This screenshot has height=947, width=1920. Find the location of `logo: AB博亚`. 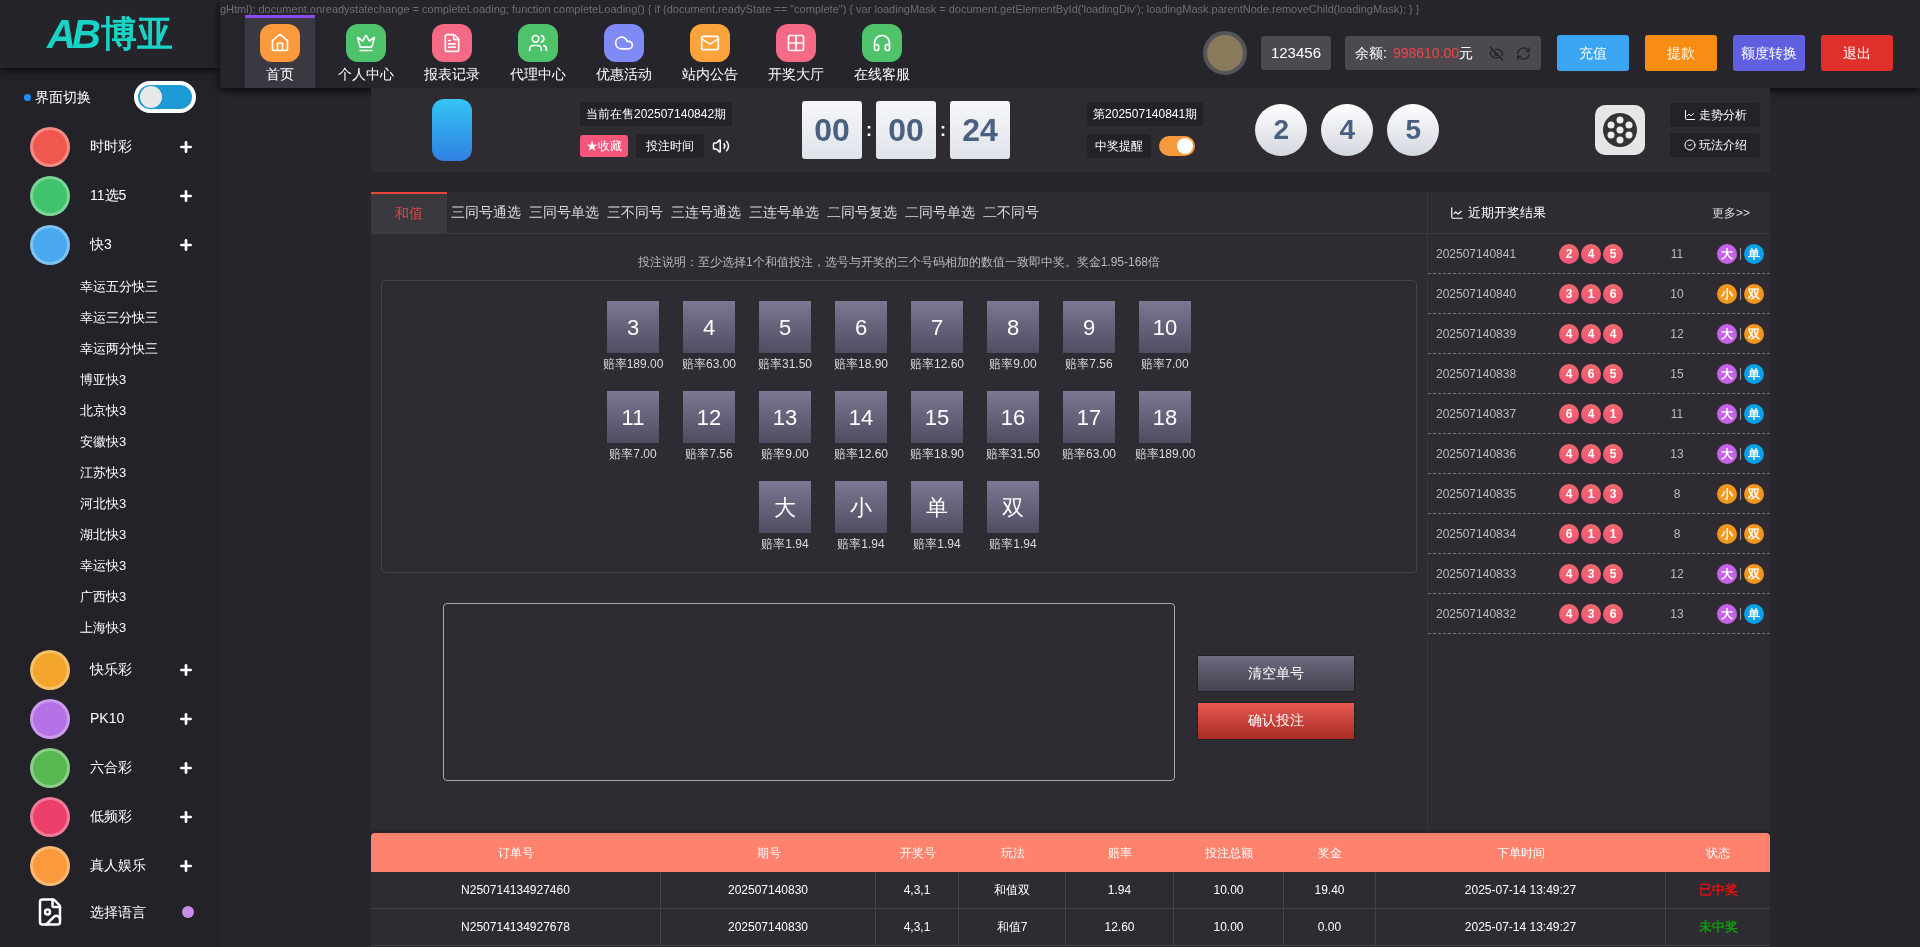

logo: AB博亚 is located at coordinates (110, 34).